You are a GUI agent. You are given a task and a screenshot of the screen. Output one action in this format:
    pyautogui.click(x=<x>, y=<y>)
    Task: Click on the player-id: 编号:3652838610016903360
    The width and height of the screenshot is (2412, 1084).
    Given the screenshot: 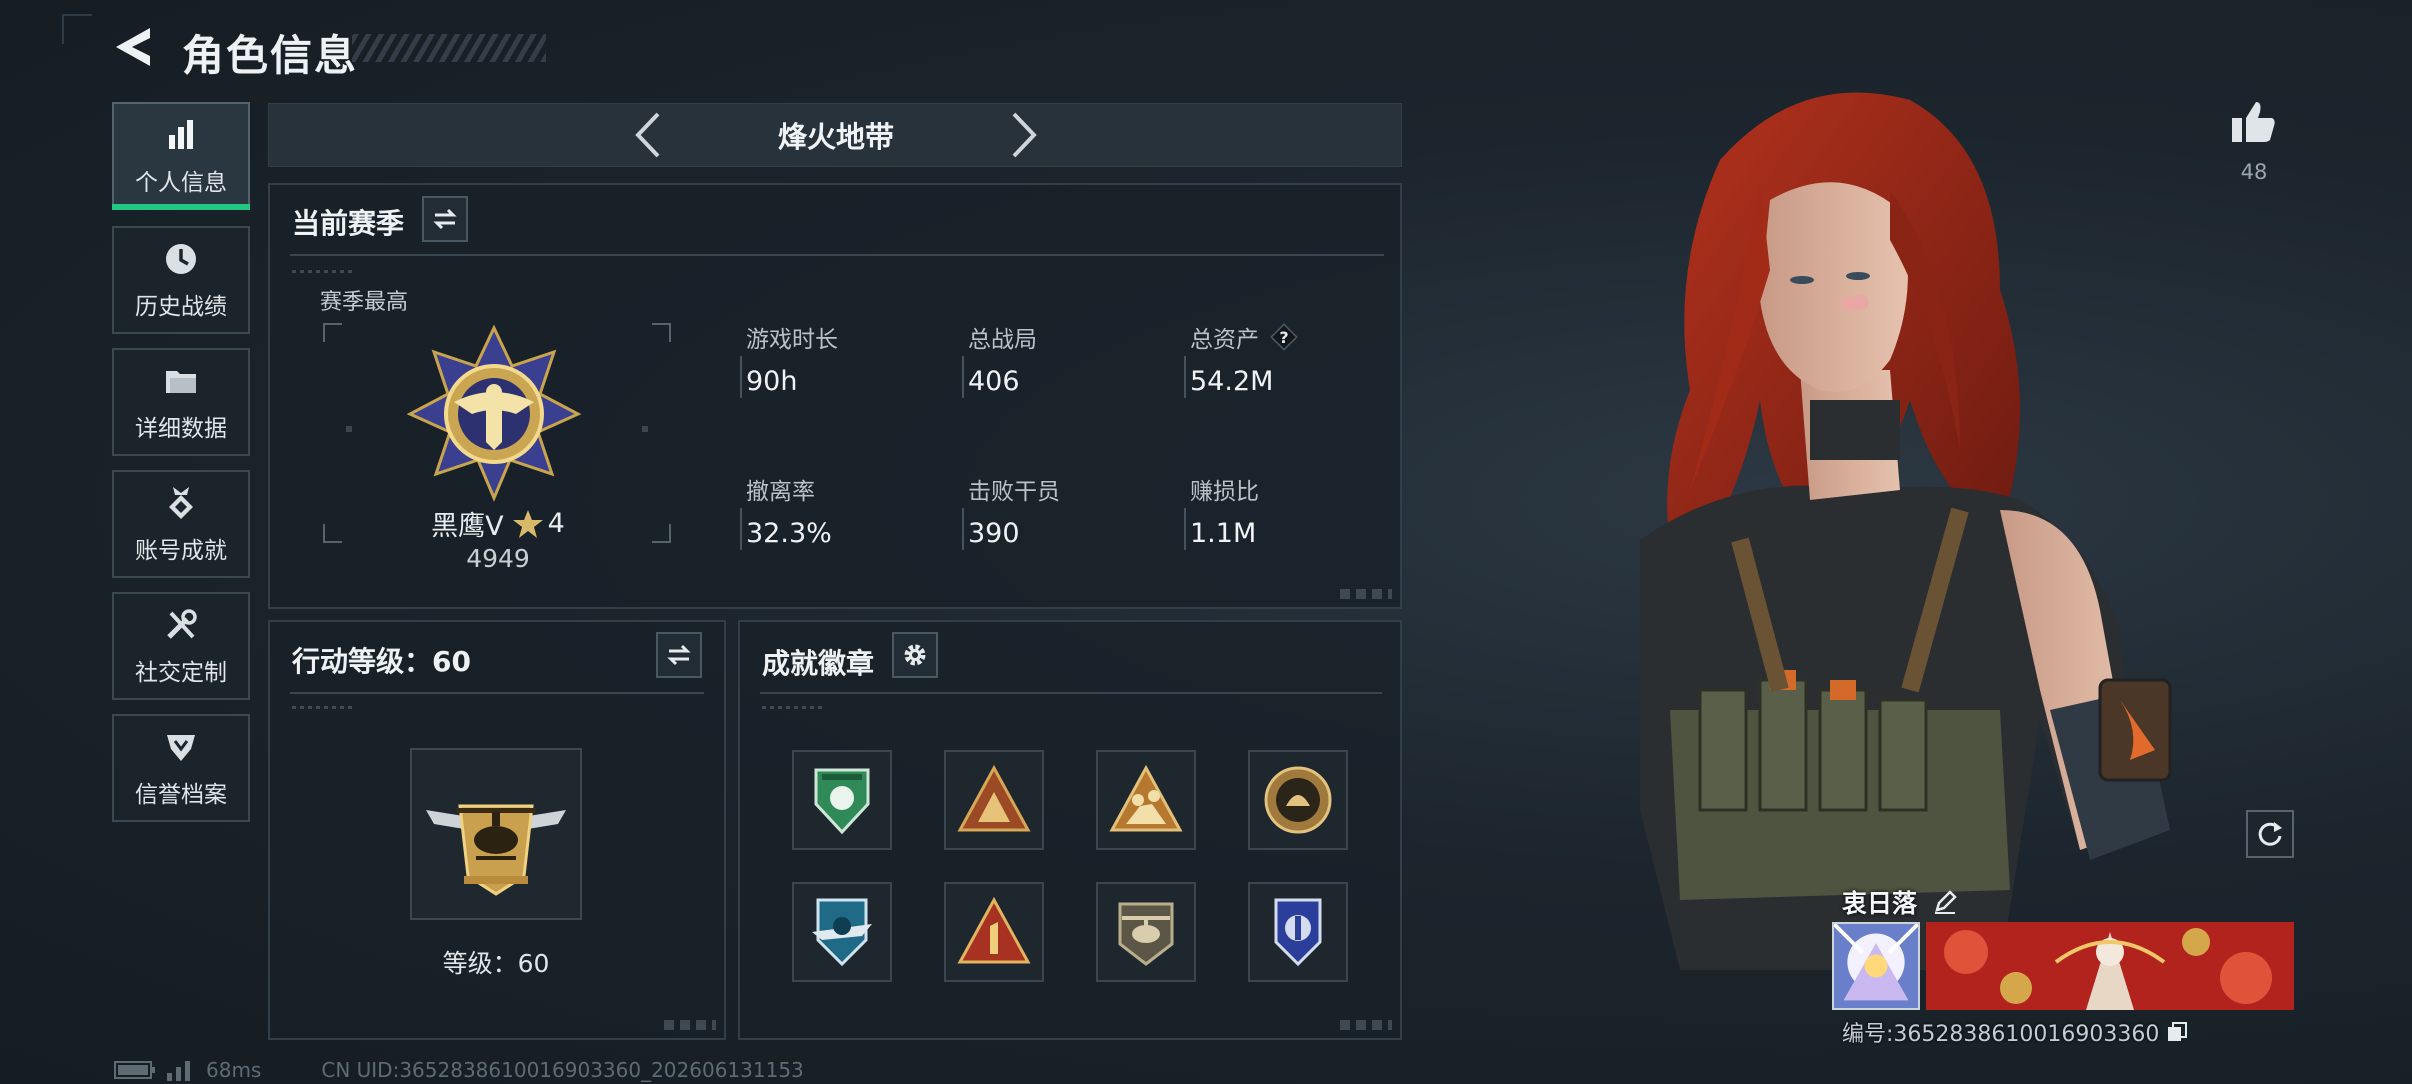 What is the action you would take?
    pyautogui.click(x=2001, y=1034)
    